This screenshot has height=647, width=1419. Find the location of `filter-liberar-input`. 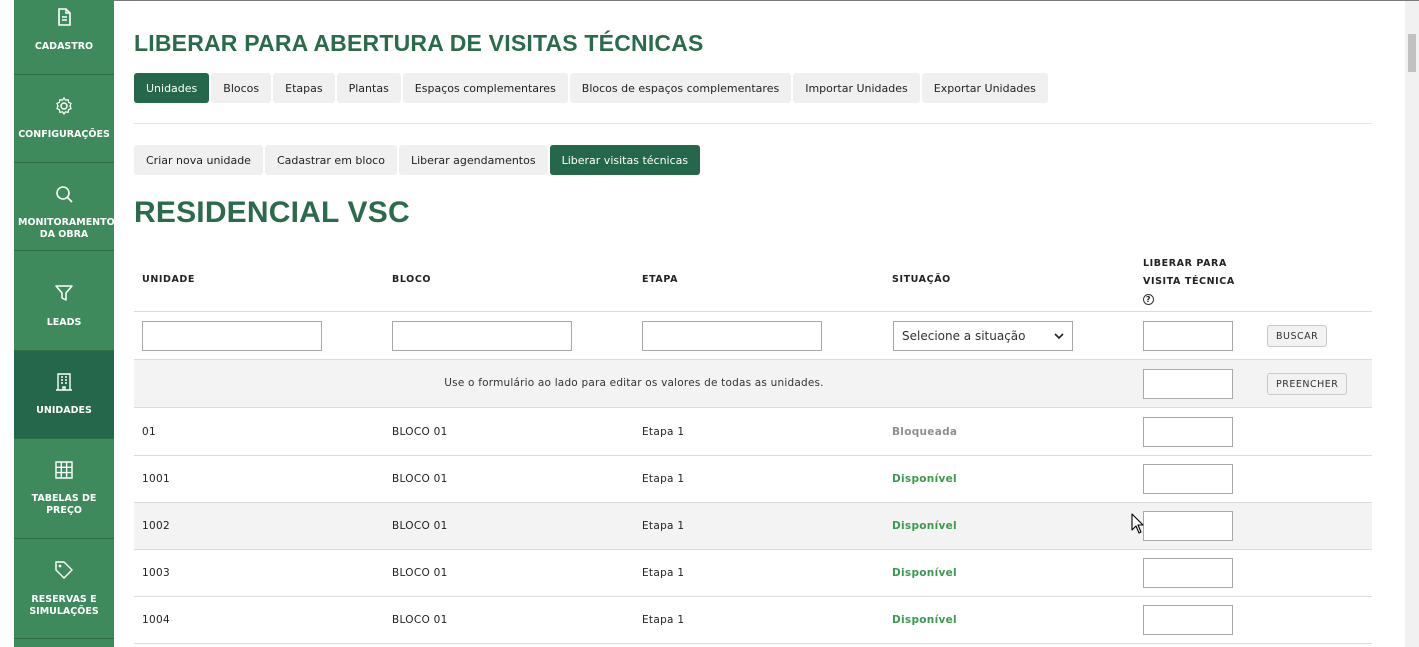

filter-liberar-input is located at coordinates (1188, 336).